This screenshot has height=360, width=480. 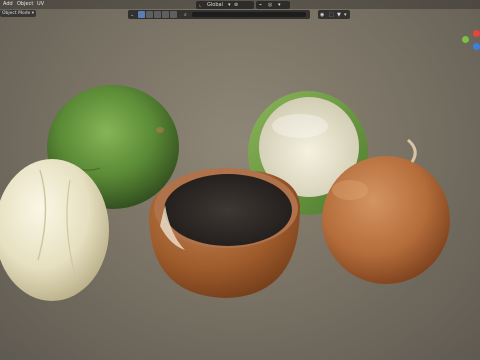 I want to click on interaction-mode-dropdown: Object Mode ▾, so click(x=18, y=13).